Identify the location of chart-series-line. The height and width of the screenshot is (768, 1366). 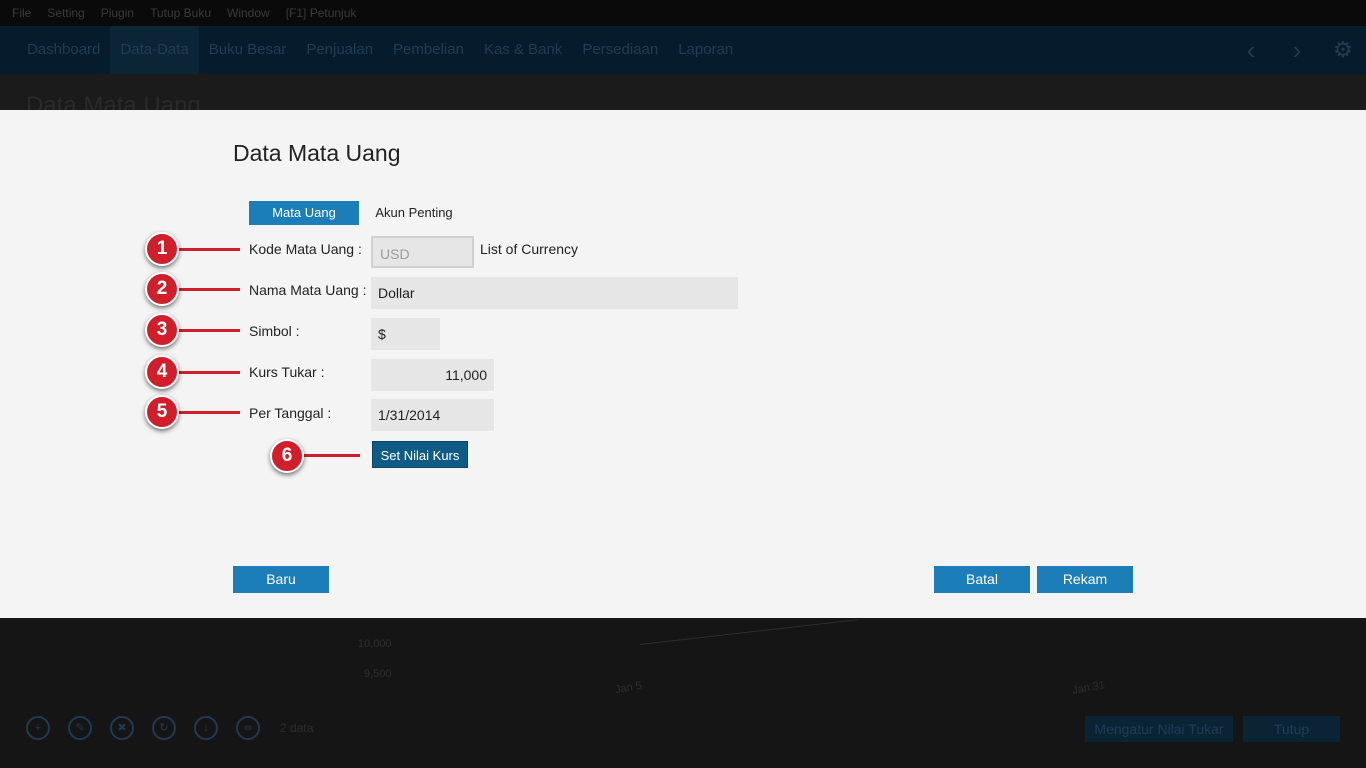
(749, 632).